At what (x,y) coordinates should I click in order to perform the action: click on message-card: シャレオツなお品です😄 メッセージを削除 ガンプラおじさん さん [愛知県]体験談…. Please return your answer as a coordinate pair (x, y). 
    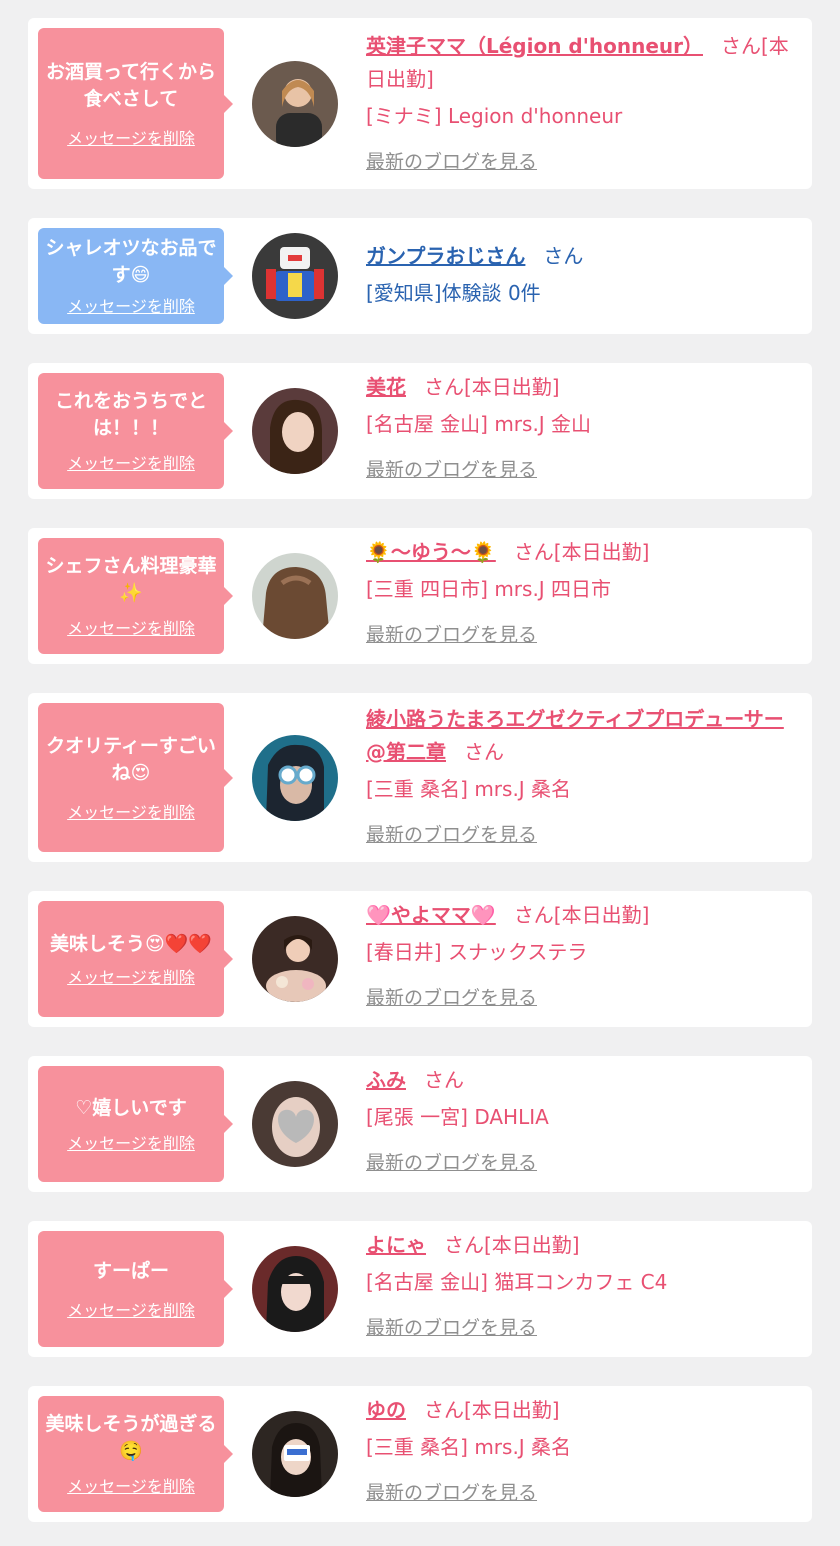
    Looking at the image, I should click on (420, 276).